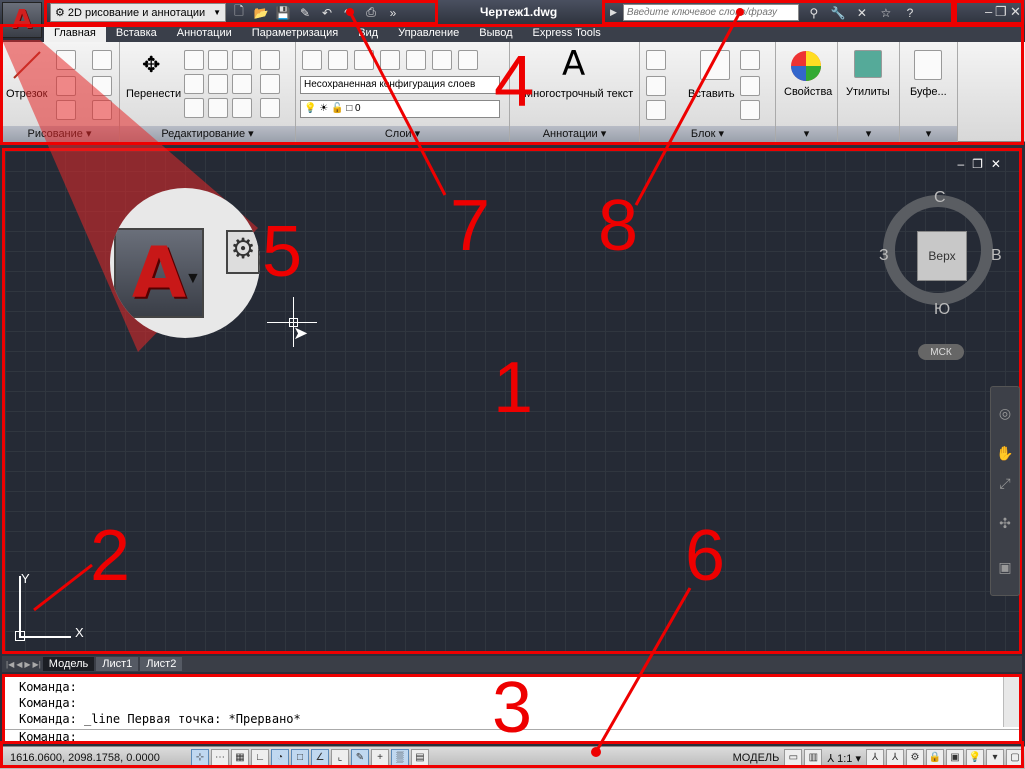 This screenshot has width=1025, height=769. What do you see at coordinates (270, 60) in the screenshot?
I see `erase-icon` at bounding box center [270, 60].